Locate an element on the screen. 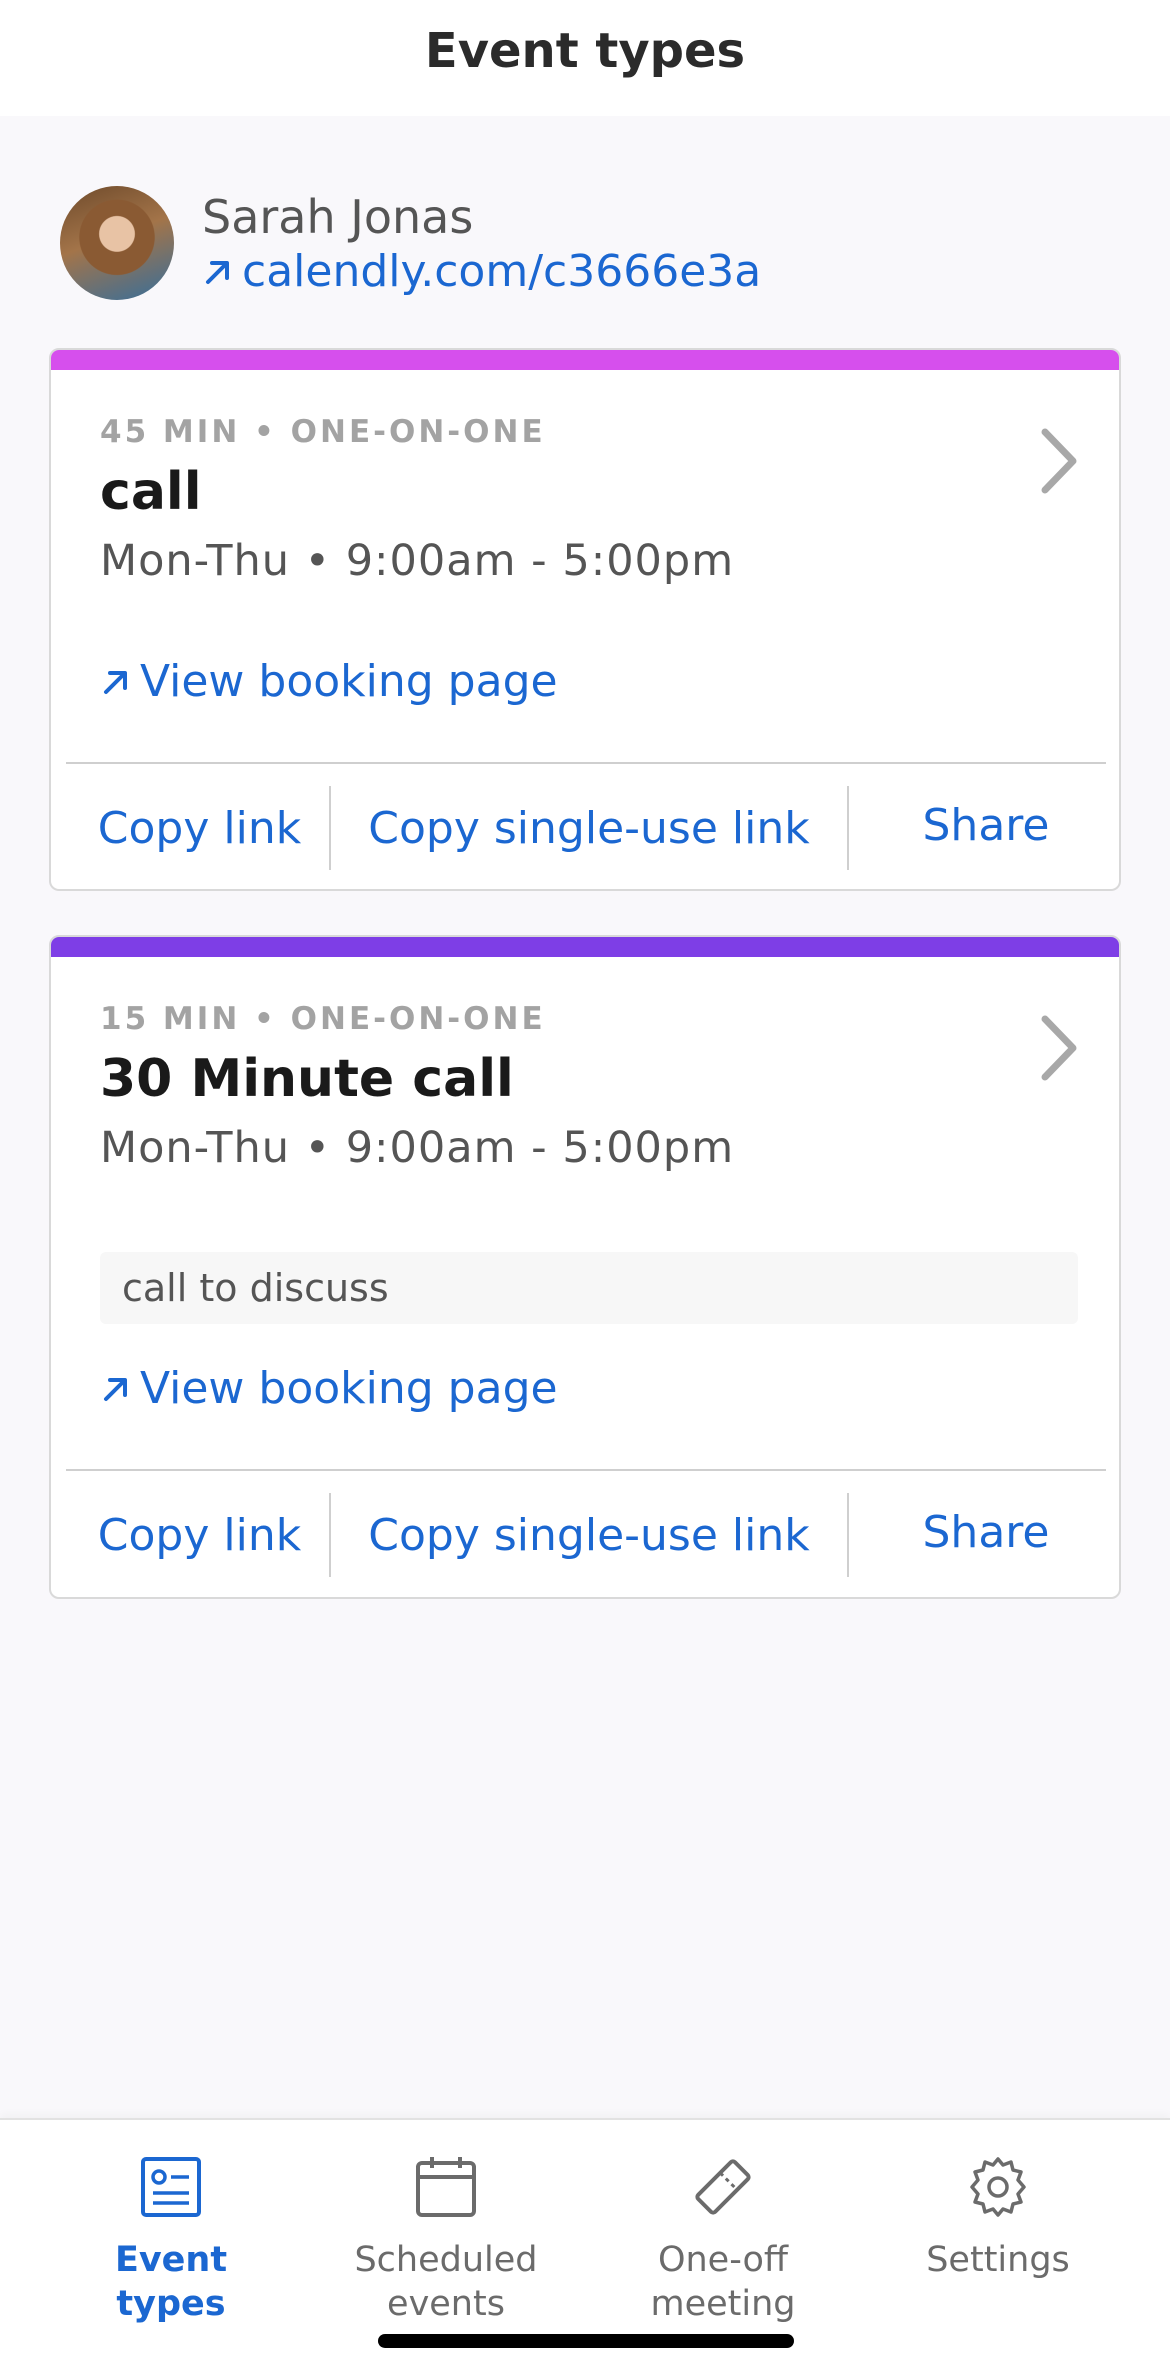 This screenshot has height=2374, width=1170. profile-link: calendly.com/c3666e3a is located at coordinates (481, 271).